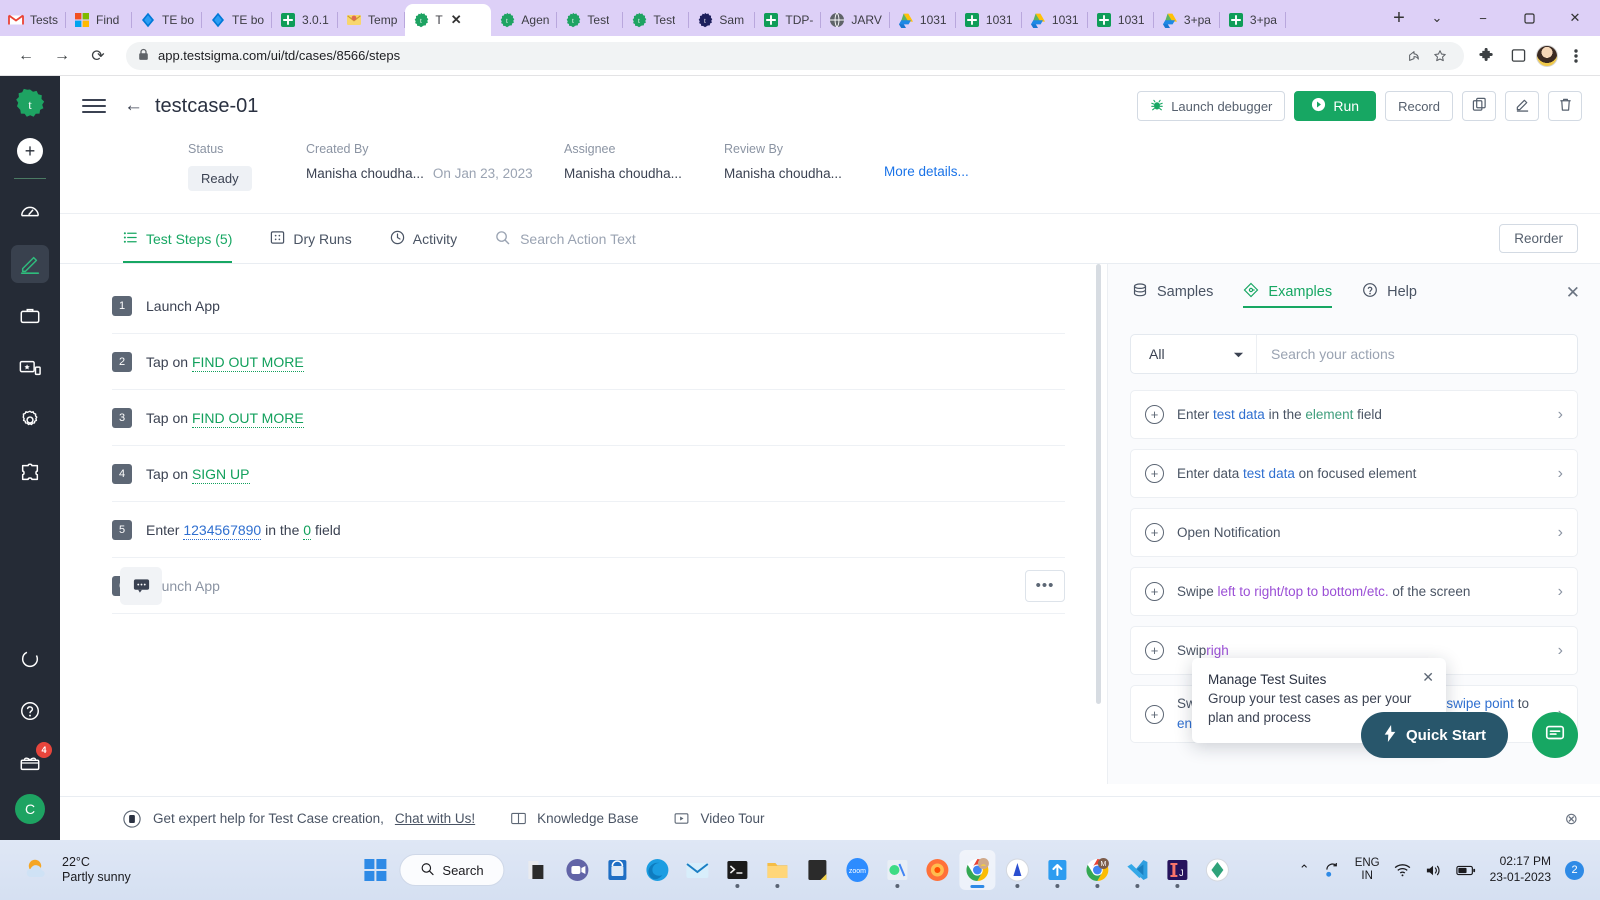 This screenshot has height=900, width=1600. Describe the element at coordinates (788, 20) in the screenshot. I see `browser-tab: TDP-` at that location.